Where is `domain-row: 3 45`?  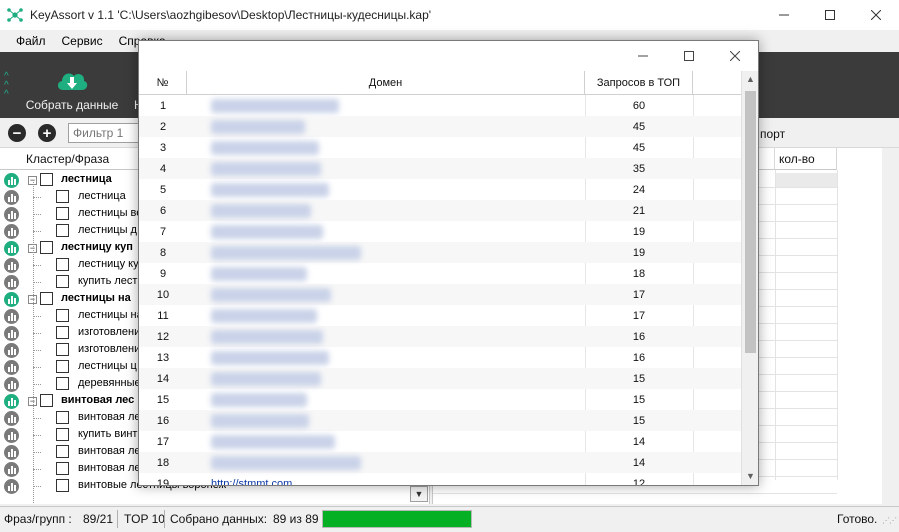
domain-row: 3 45 is located at coordinates (440, 147).